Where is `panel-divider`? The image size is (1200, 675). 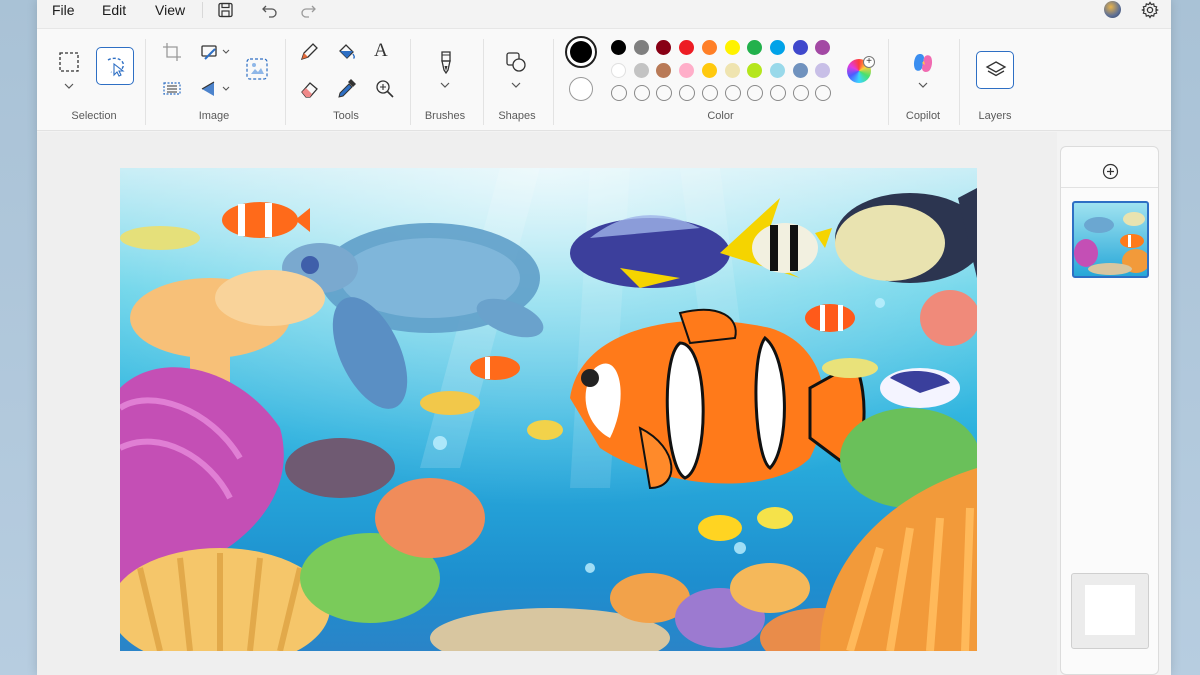
panel-divider is located at coordinates (1109, 187).